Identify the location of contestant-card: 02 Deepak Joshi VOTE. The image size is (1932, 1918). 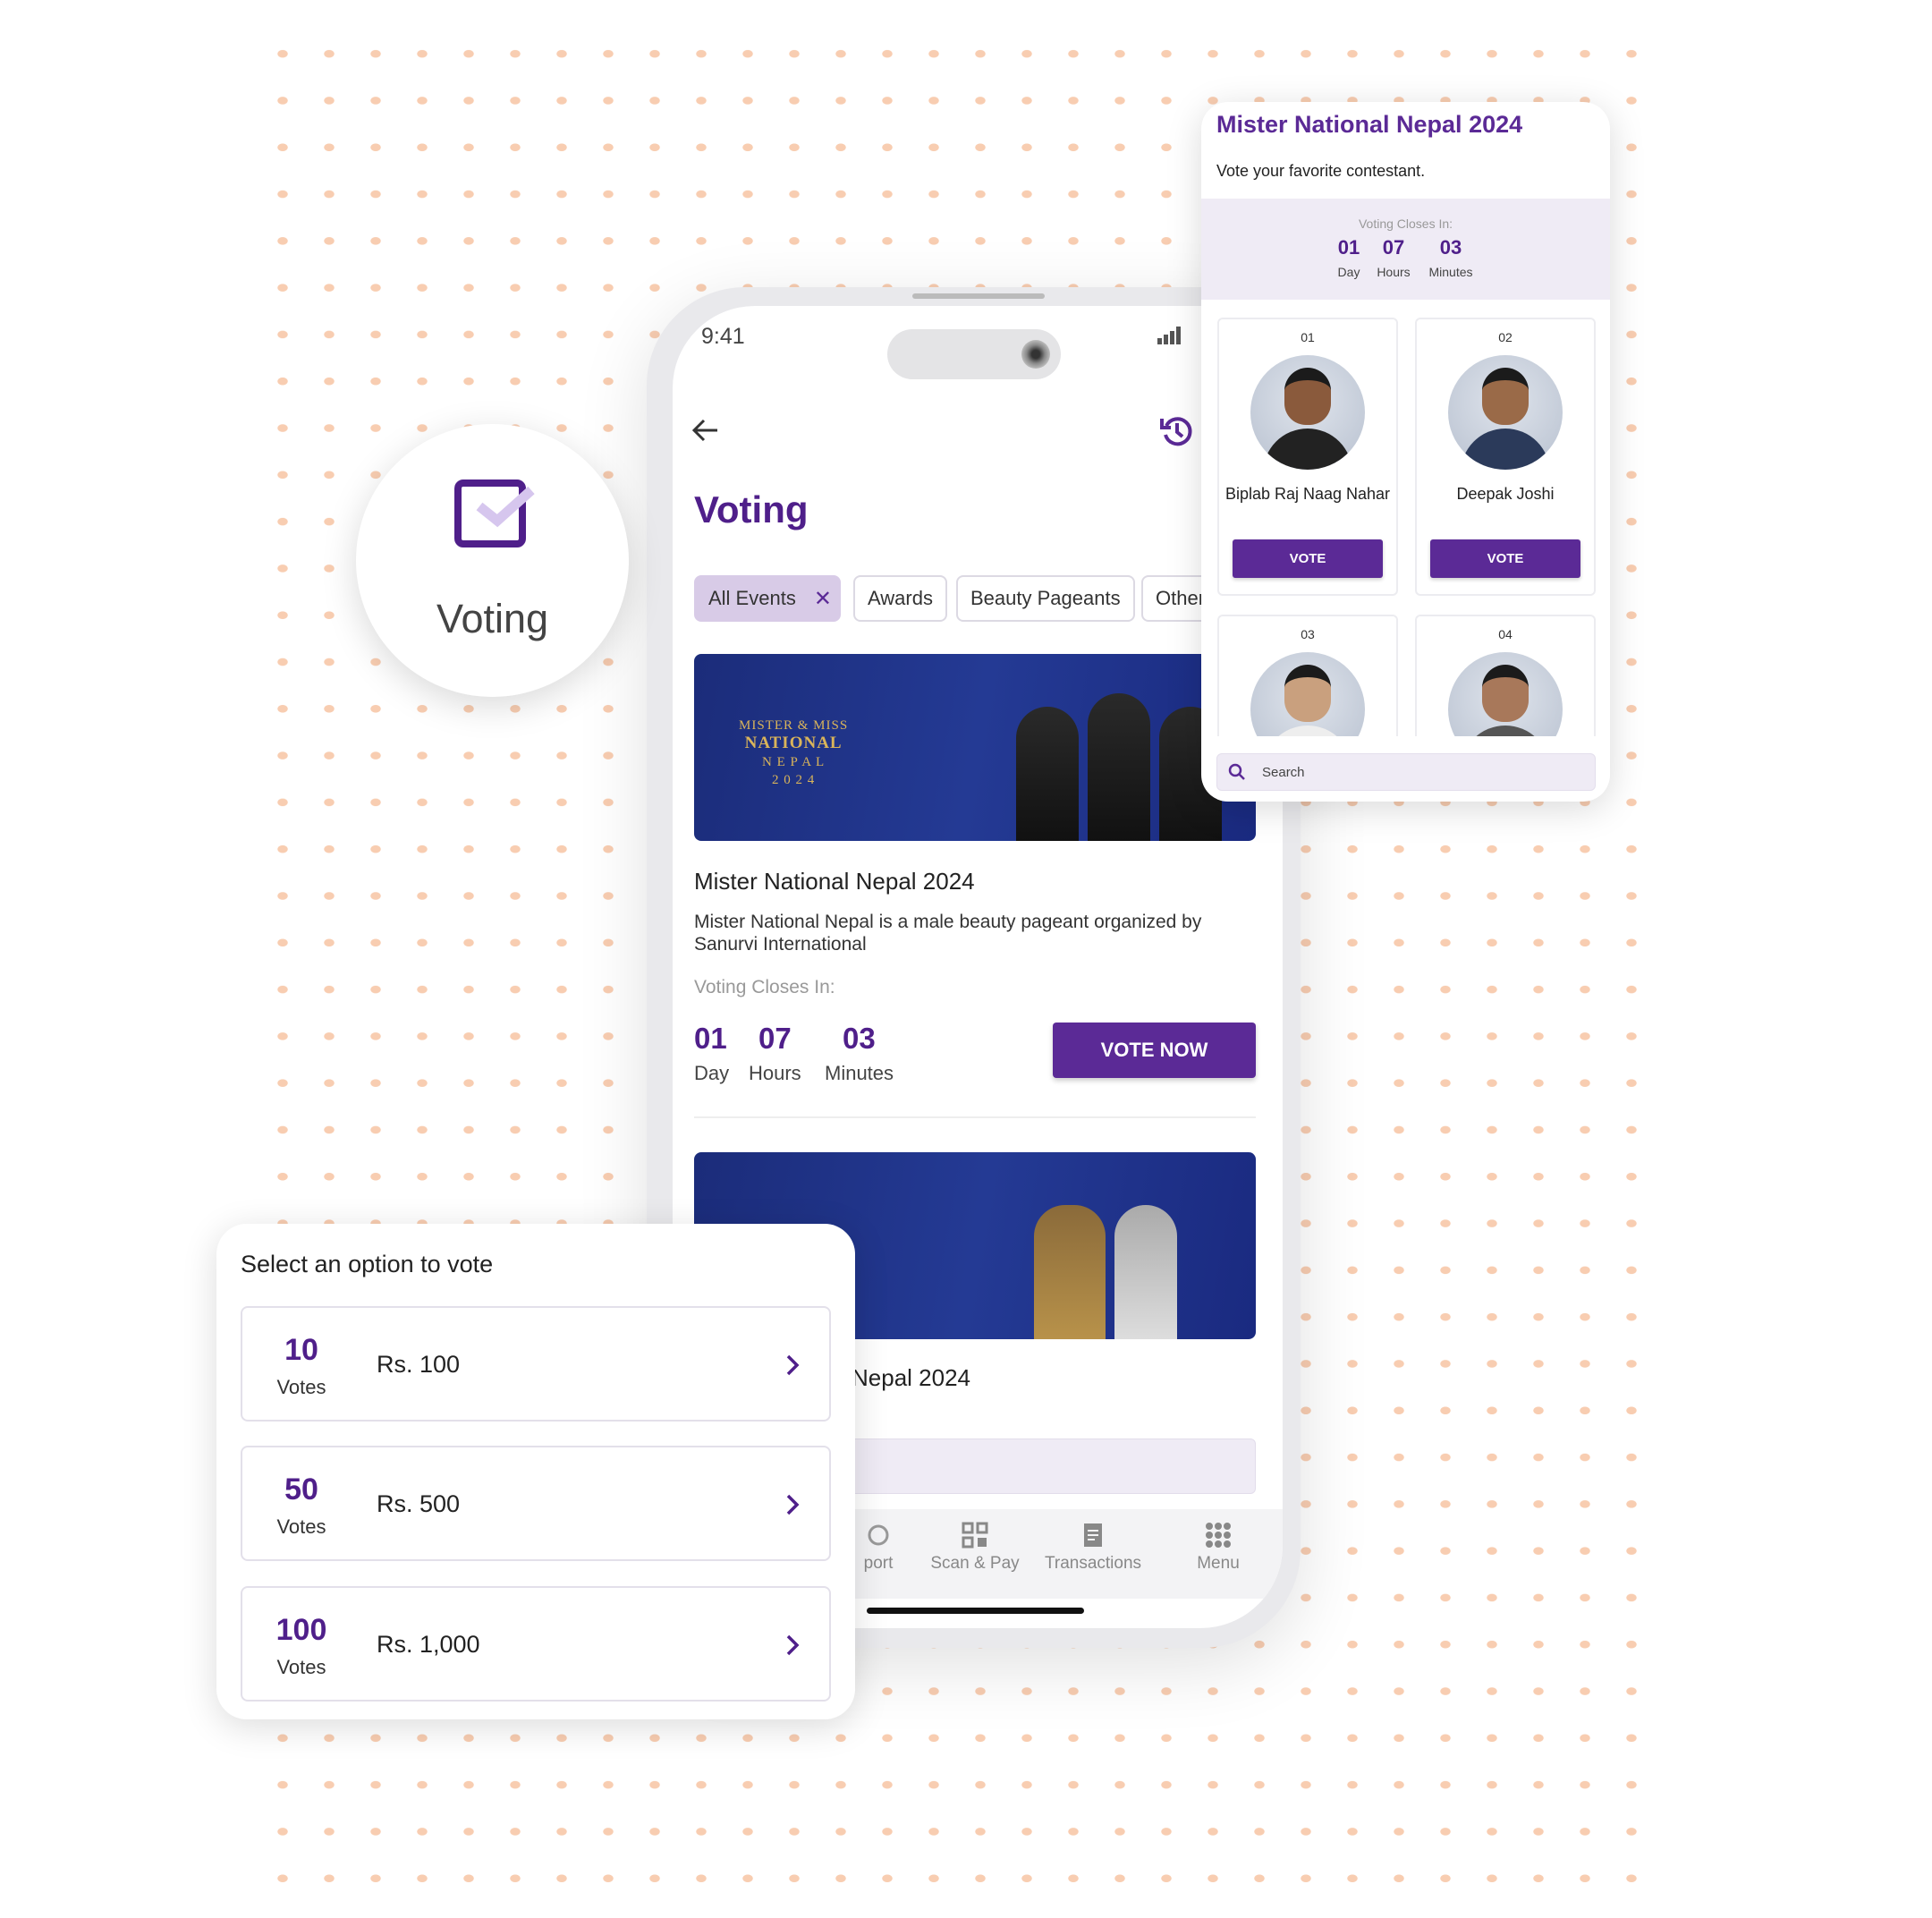
(1505, 457).